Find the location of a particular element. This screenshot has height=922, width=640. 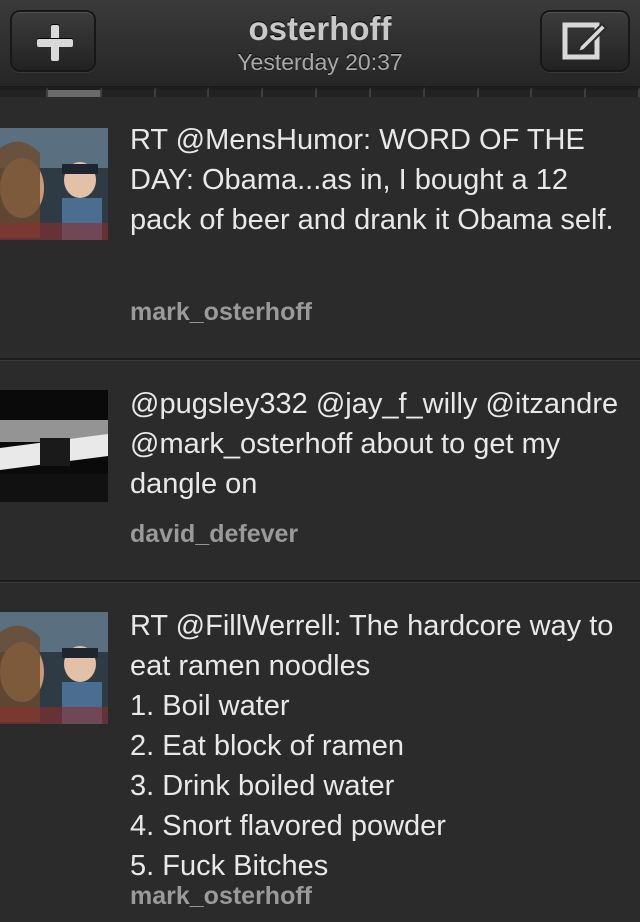

plus-icon is located at coordinates (55, 43).